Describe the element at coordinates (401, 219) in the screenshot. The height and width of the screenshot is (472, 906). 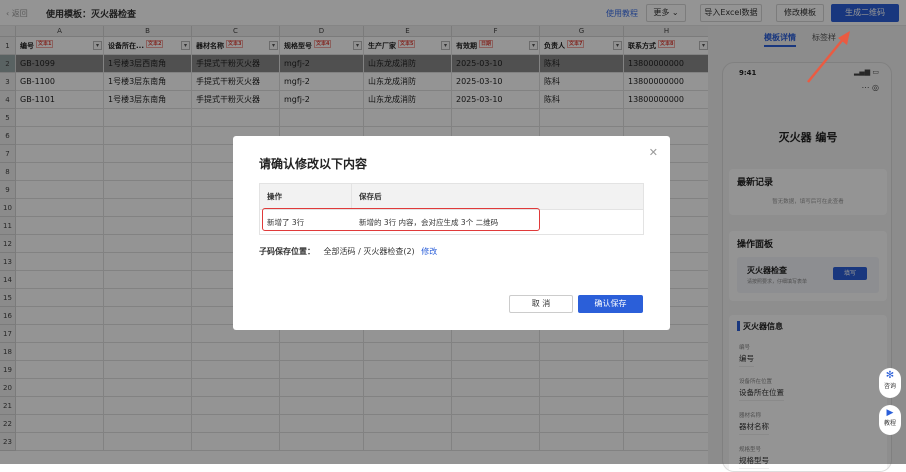
I see `highlight-box` at that location.